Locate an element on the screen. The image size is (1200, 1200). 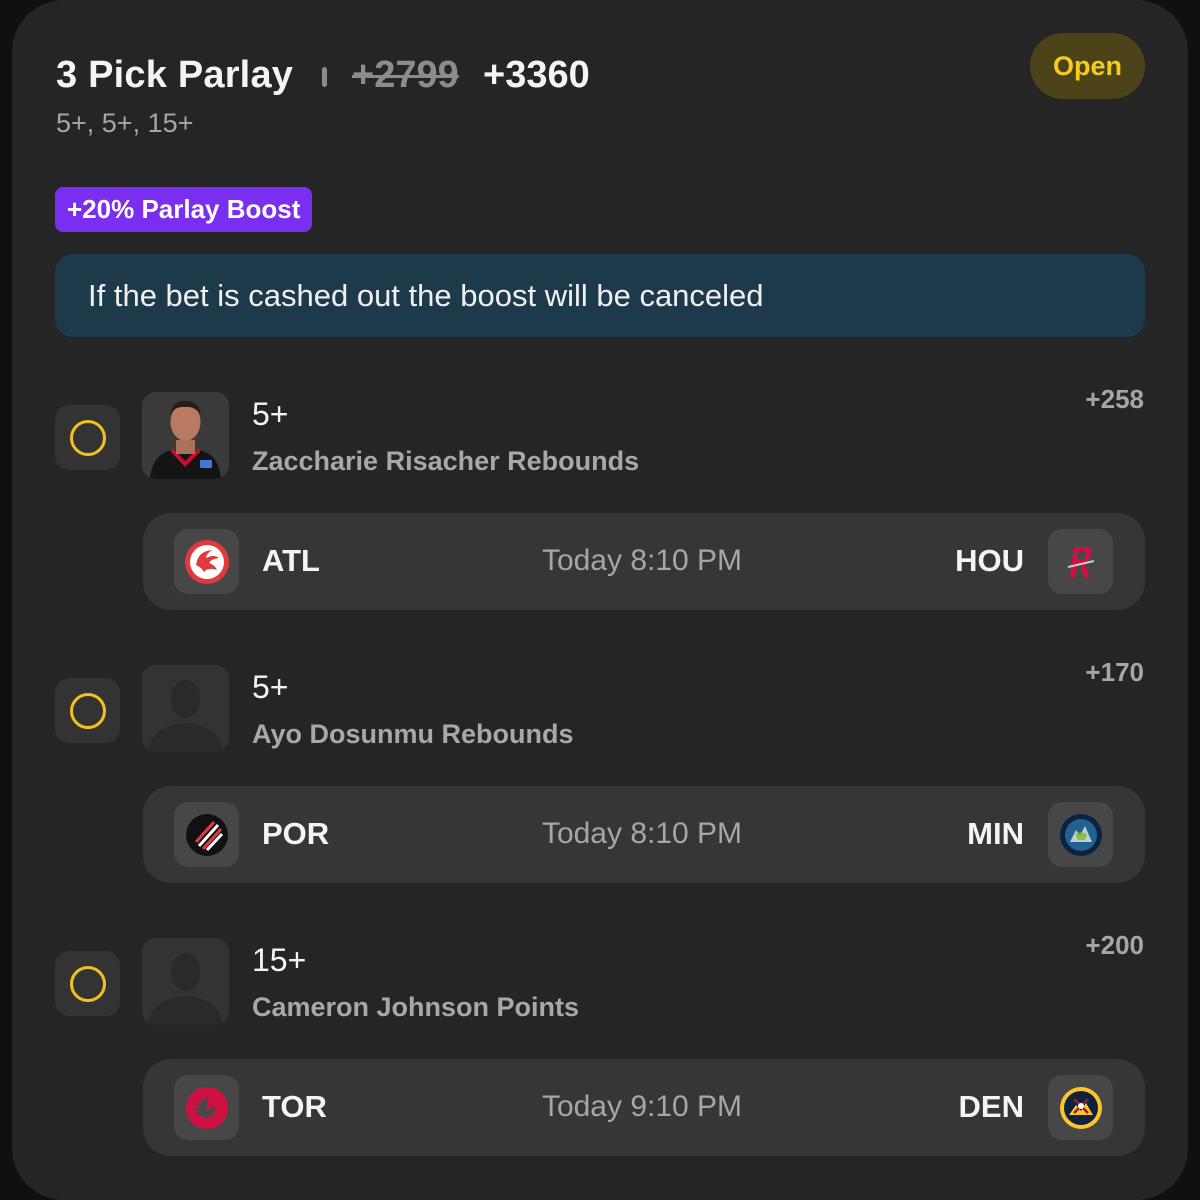
player-photo-icon is located at coordinates (185, 435).